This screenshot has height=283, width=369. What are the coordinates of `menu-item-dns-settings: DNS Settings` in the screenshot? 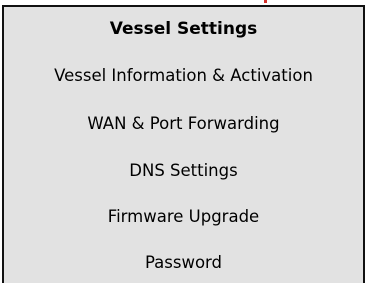 It's located at (183, 171).